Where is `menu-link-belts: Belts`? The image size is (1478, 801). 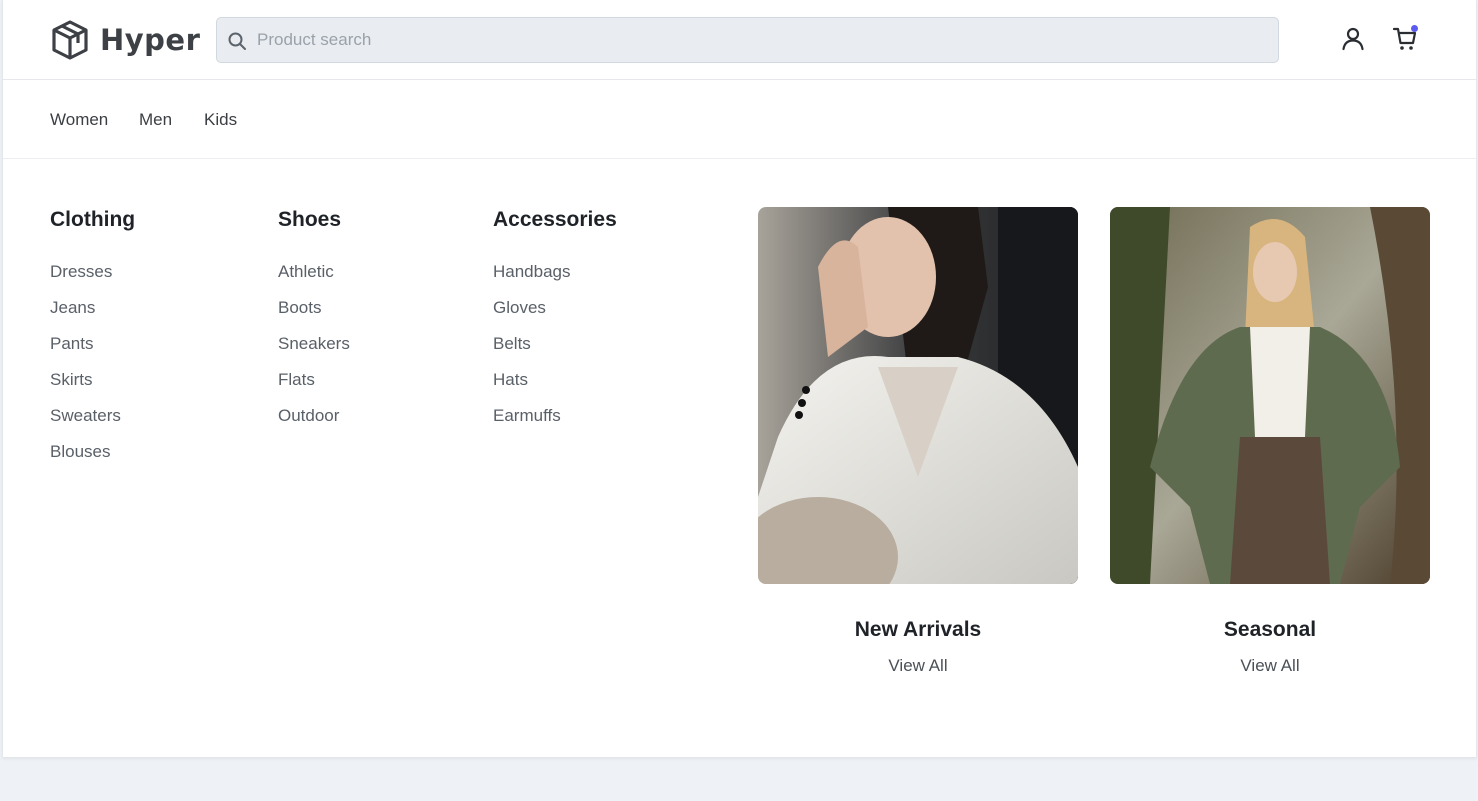
menu-link-belts: Belts is located at coordinates (555, 352).